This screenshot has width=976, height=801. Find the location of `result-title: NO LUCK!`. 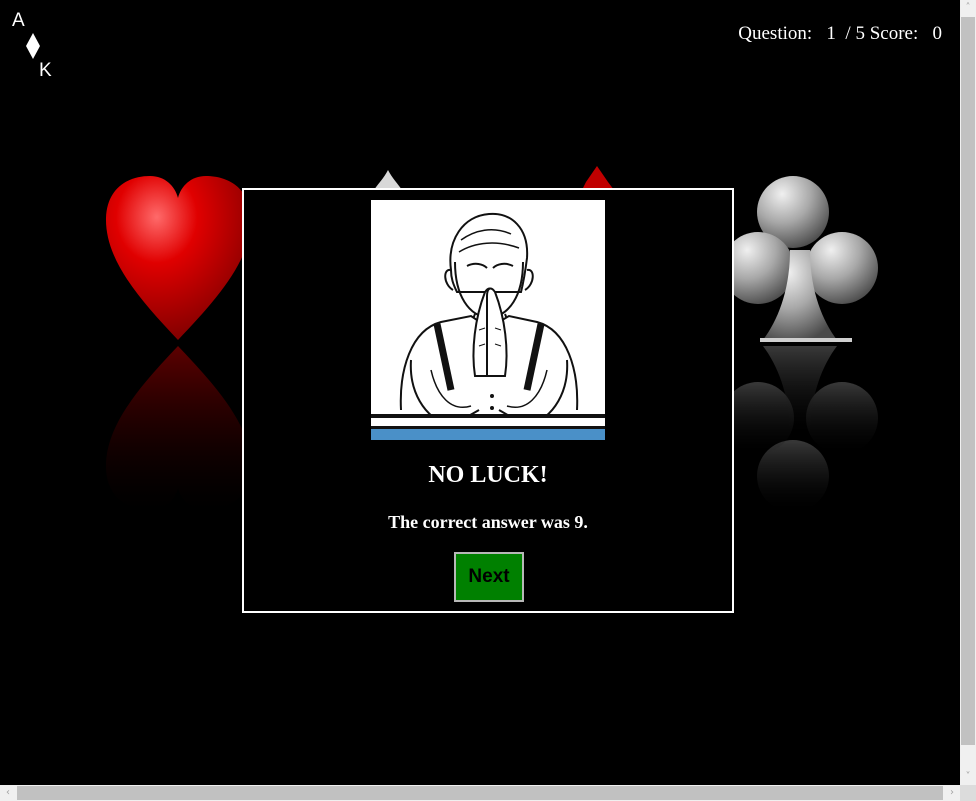

result-title: NO LUCK! is located at coordinates (488, 475).